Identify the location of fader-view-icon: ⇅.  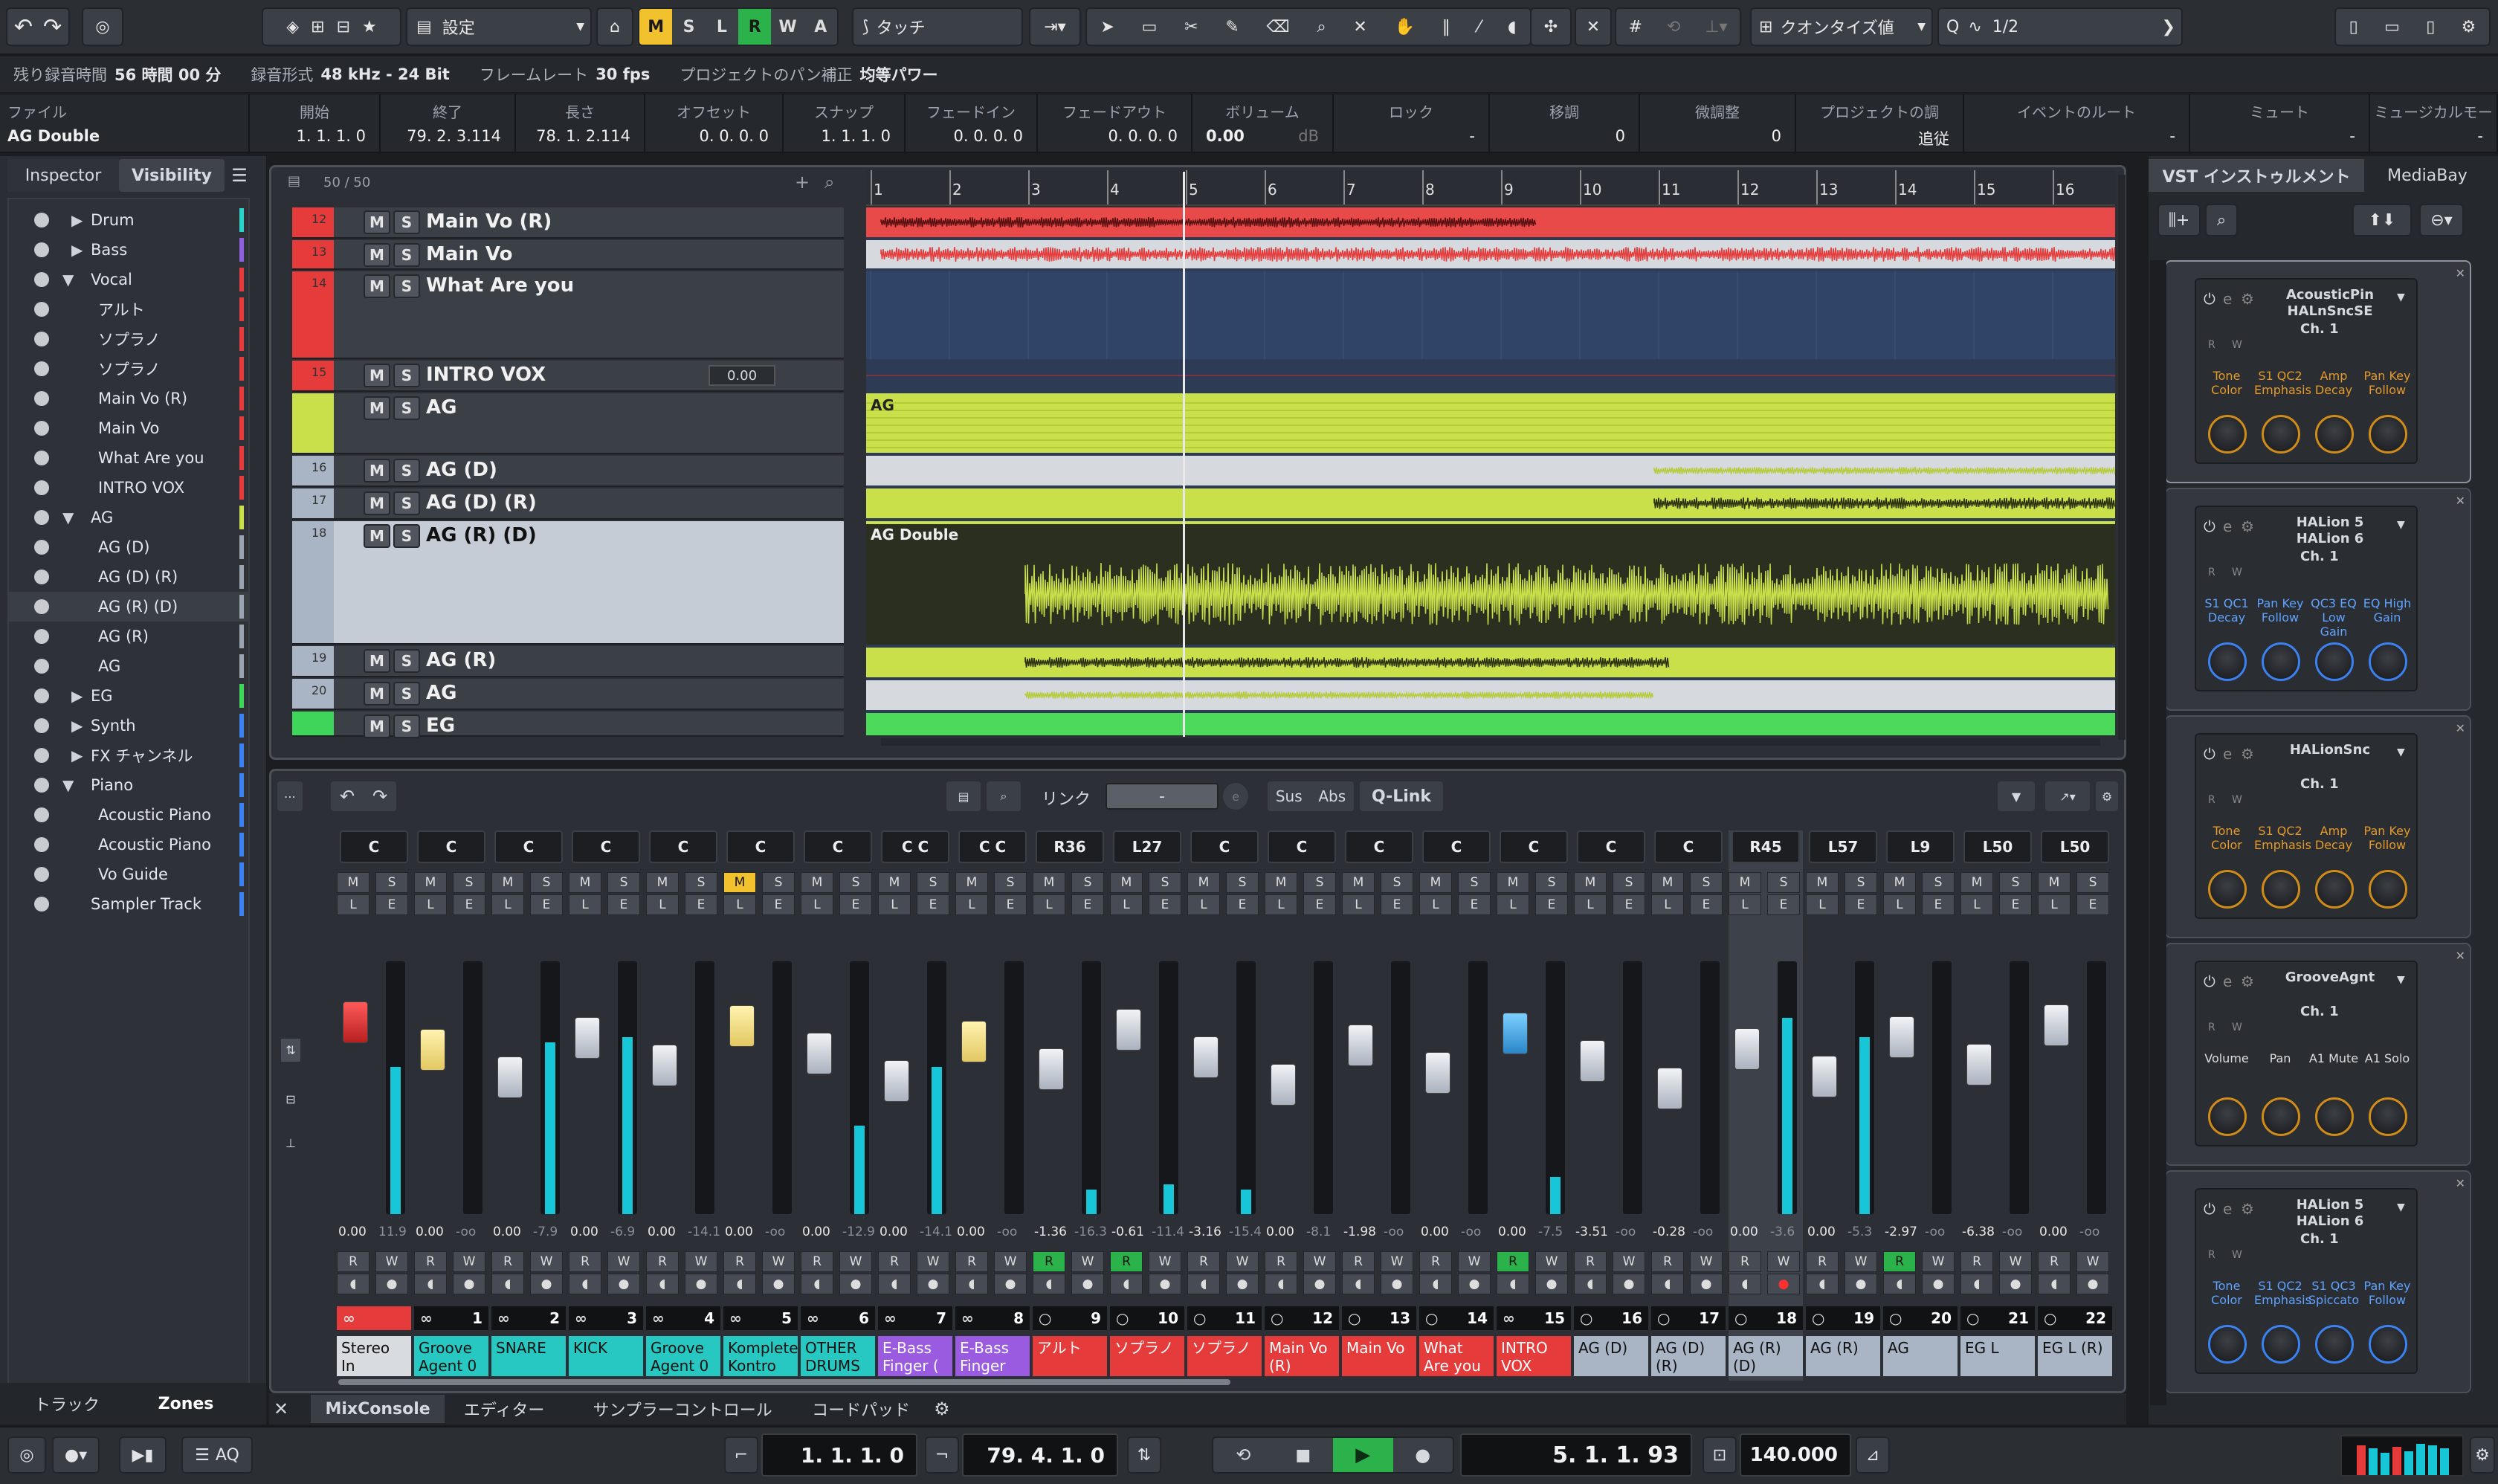
(290, 1050).